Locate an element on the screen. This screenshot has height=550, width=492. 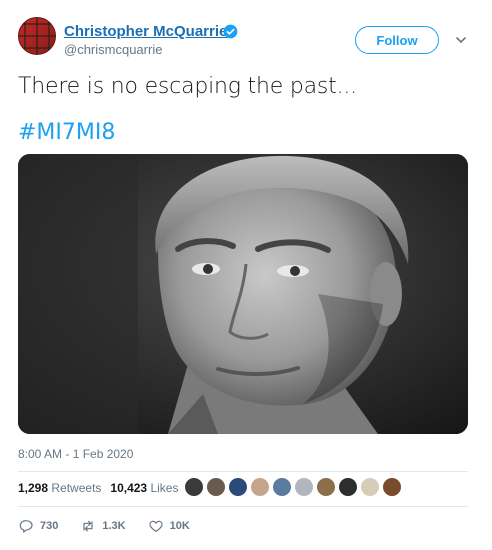
like-button: 10K is located at coordinates (169, 526).